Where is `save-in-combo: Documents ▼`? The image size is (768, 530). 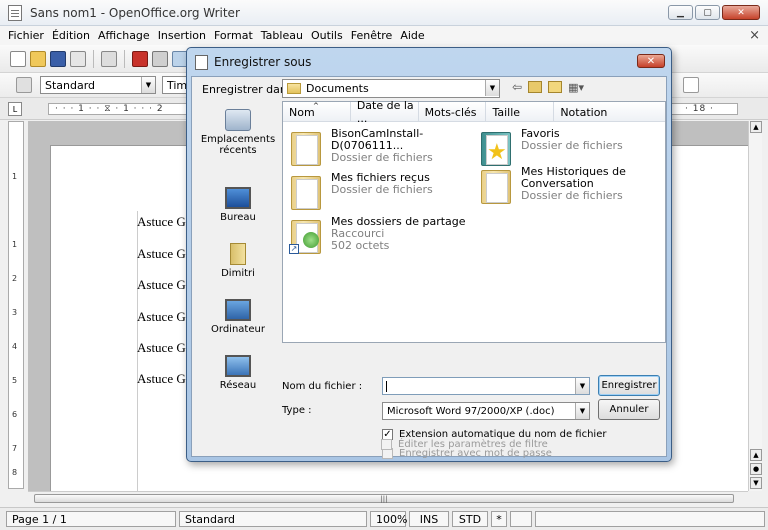
save-in-combo: Documents ▼ is located at coordinates (391, 88).